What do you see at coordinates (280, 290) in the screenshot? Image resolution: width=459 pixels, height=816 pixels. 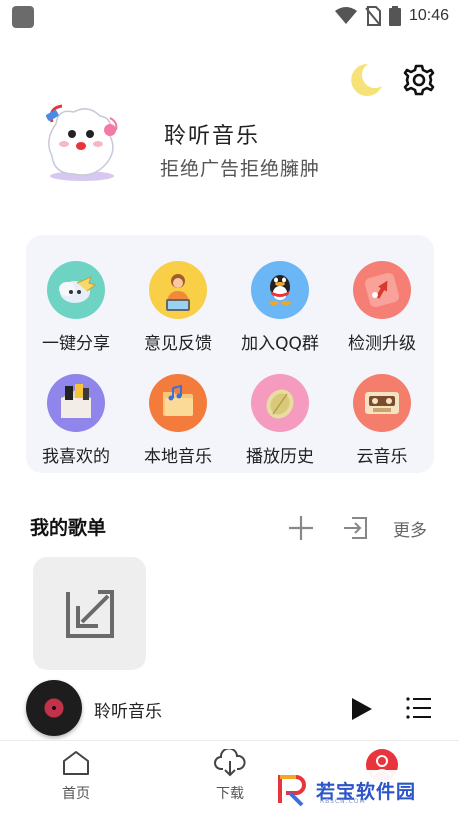 I see `qq-icon` at bounding box center [280, 290].